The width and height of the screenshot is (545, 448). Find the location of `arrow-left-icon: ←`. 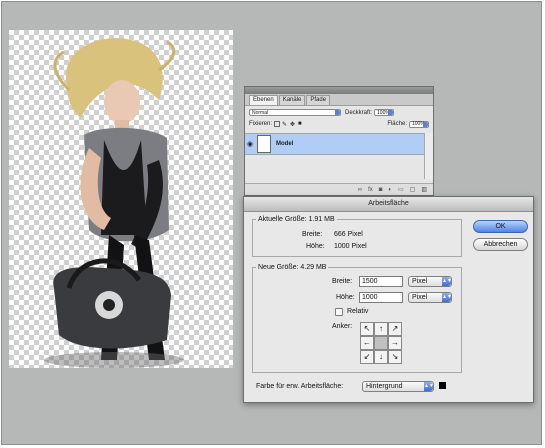

arrow-left-icon: ← is located at coordinates (367, 343).